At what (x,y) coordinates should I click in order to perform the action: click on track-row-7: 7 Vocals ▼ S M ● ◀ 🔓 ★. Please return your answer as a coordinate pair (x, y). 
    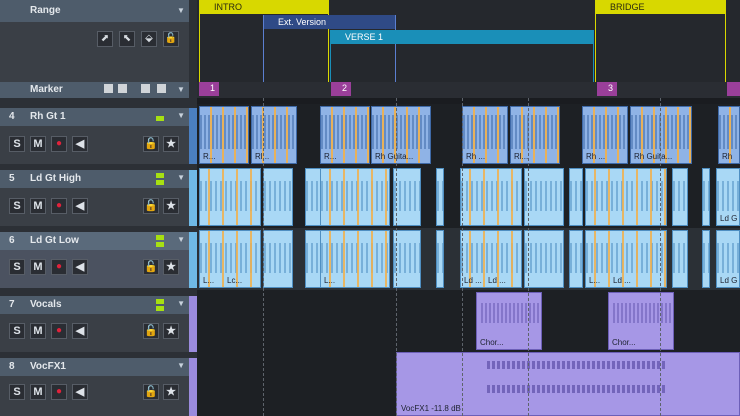
    Looking at the image, I should click on (94, 324).